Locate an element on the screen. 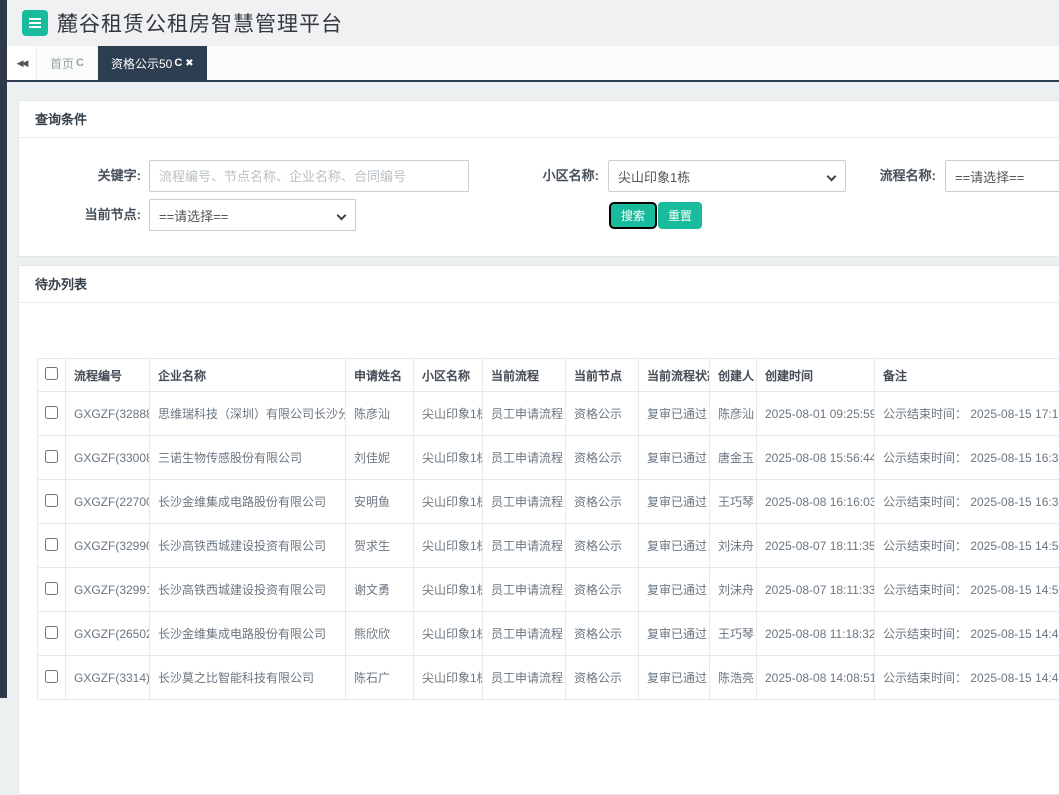 Image resolution: width=1059 pixels, height=795 pixels. col-header: 企业名称 is located at coordinates (248, 375).